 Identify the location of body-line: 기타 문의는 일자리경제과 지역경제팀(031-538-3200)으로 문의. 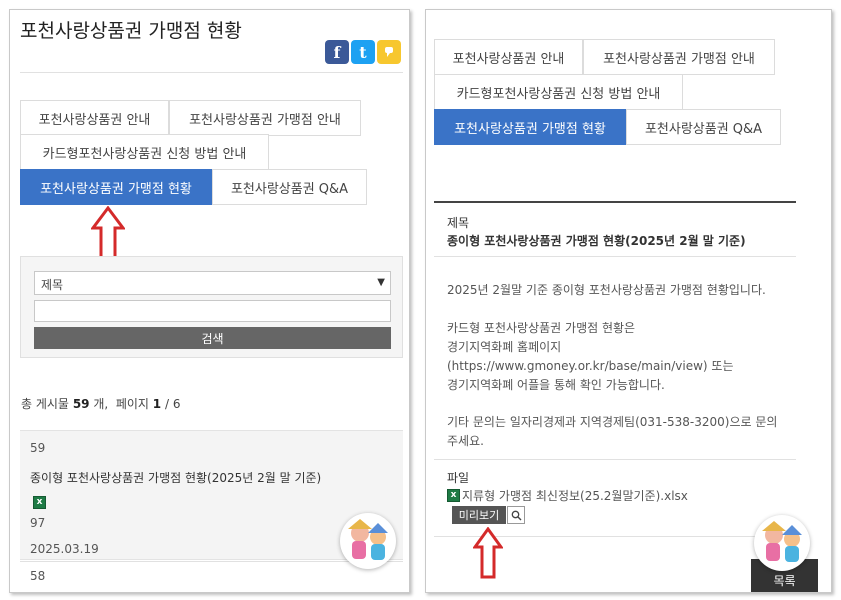
(612, 422).